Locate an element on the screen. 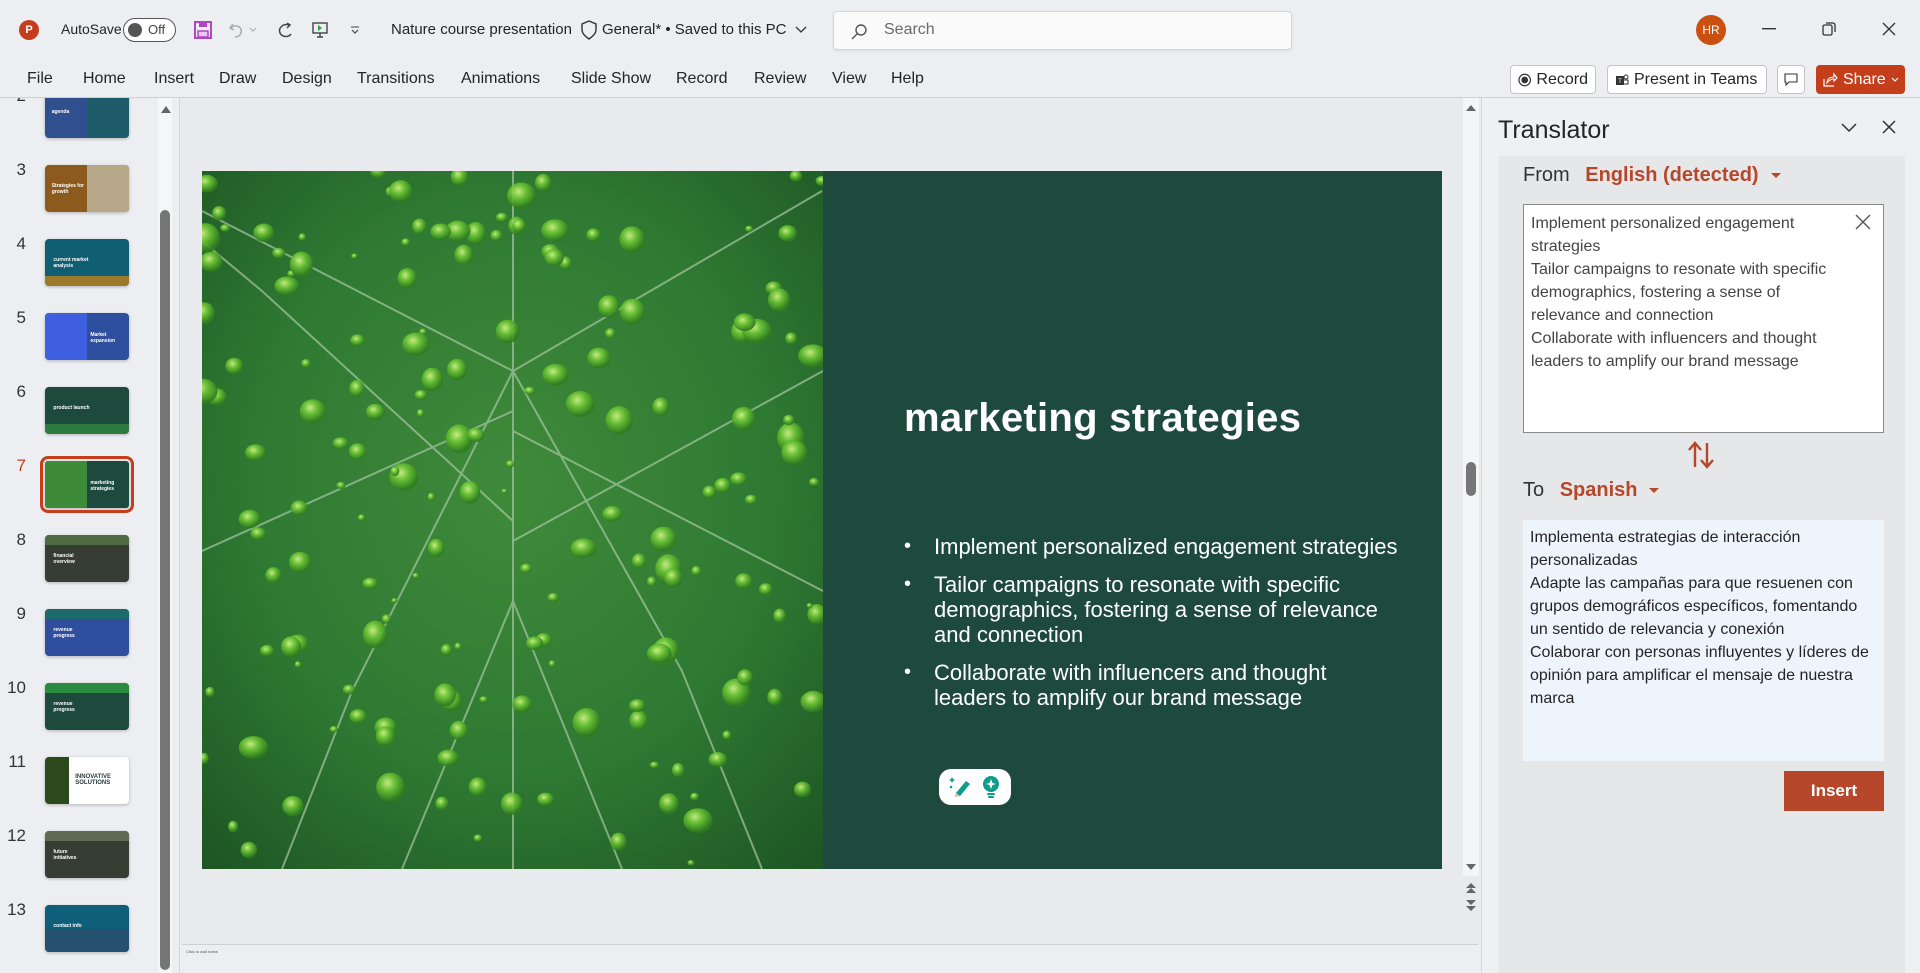 The height and width of the screenshot is (973, 1920). tab-help: Help is located at coordinates (907, 79).